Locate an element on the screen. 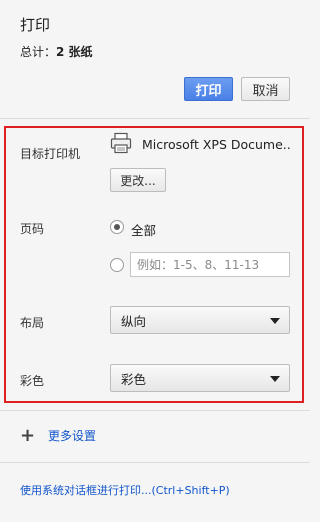  layout-label: 布局 is located at coordinates (32, 323).